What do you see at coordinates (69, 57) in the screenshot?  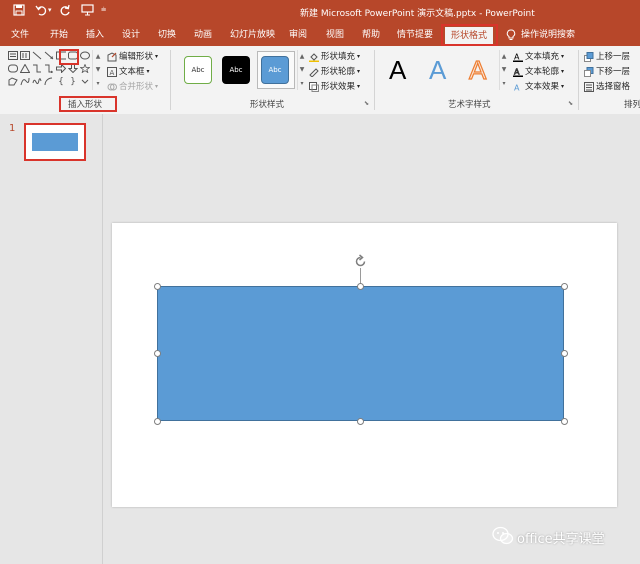 I see `rectangle-highlight-box` at bounding box center [69, 57].